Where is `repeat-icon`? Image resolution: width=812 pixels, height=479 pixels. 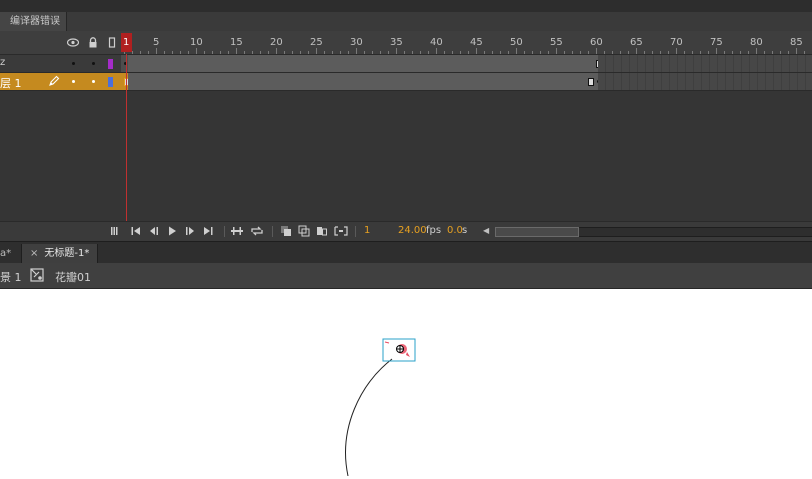
repeat-icon is located at coordinates (257, 231).